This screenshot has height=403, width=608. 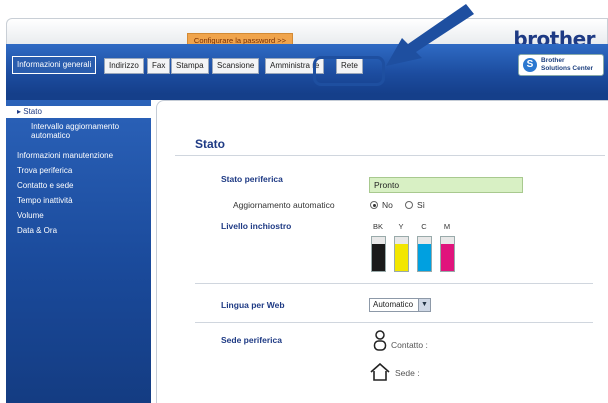 I want to click on auto-refresh-label: Aggiornamento automatico, so click(x=284, y=205).